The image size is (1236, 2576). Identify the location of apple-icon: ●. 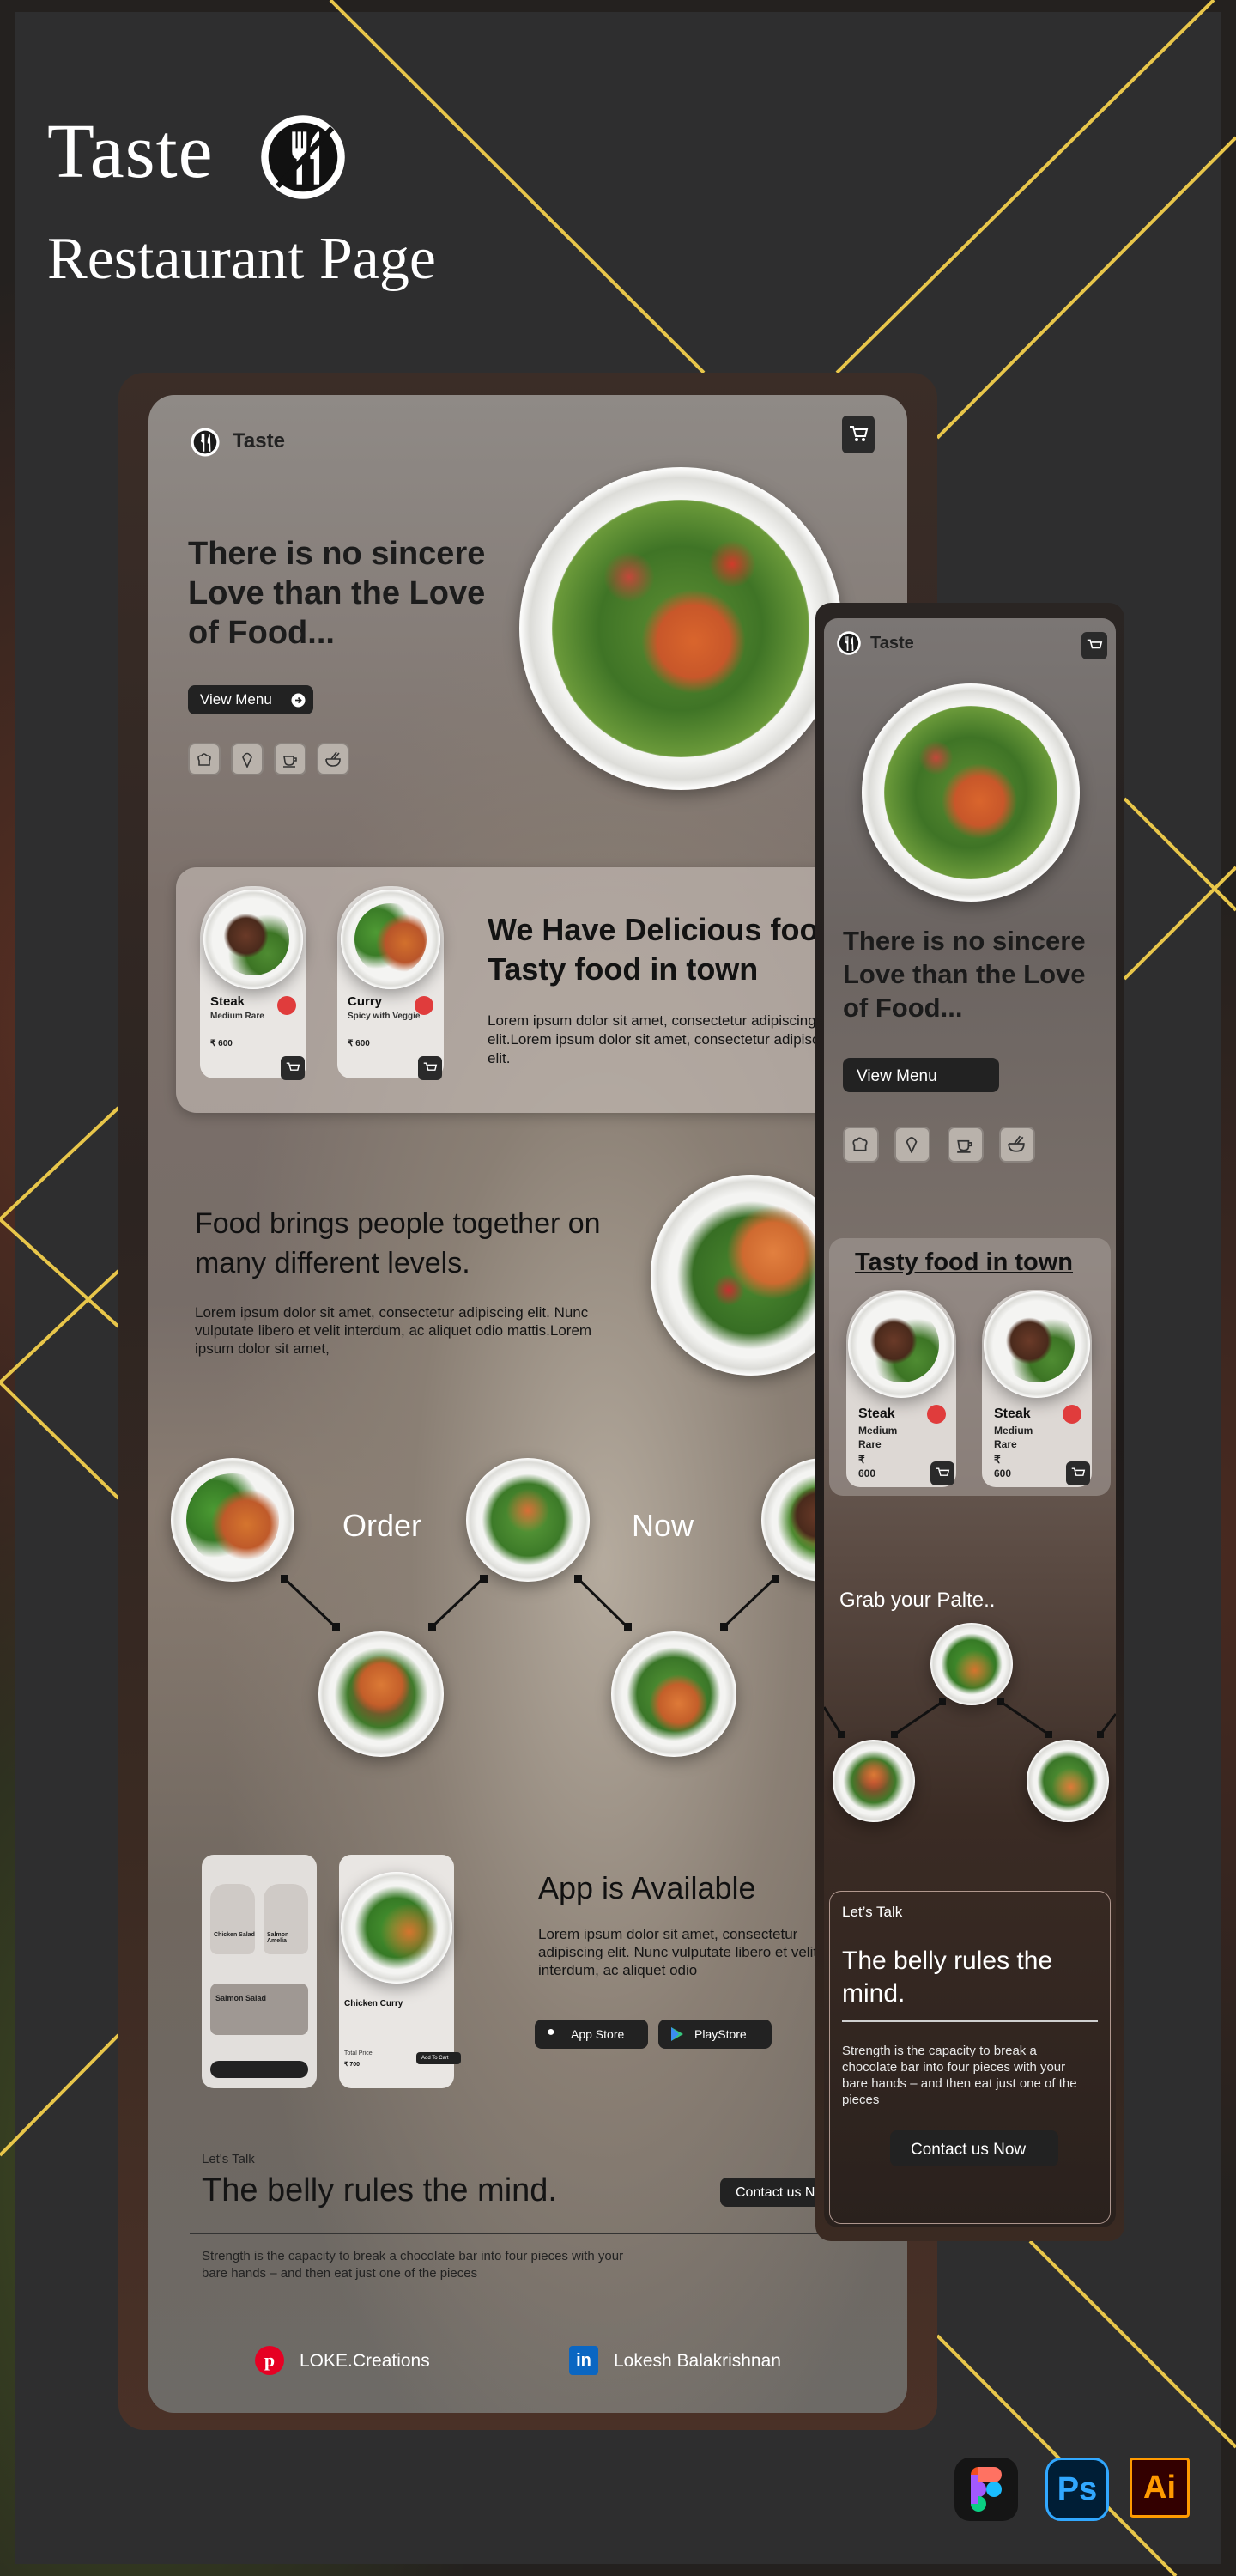
(551, 2032).